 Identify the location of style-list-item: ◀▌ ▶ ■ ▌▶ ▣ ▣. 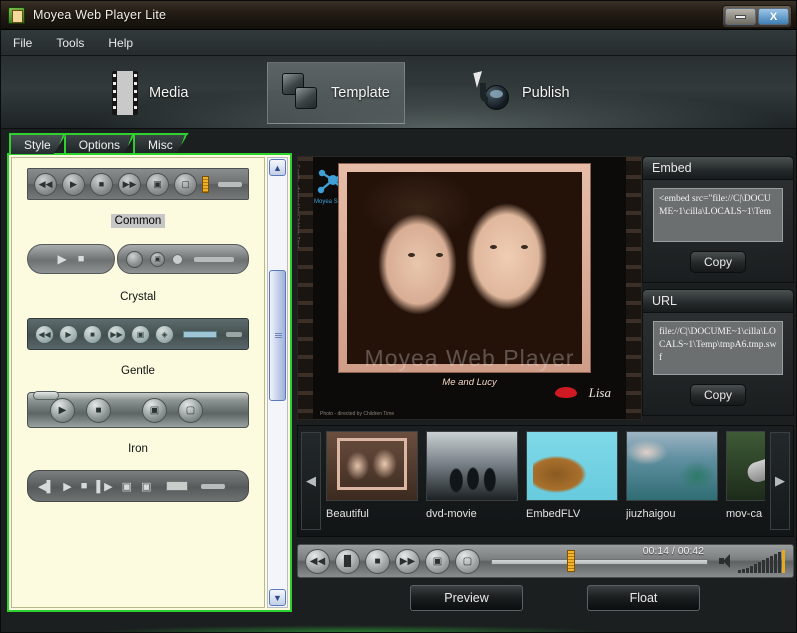
(138, 483).